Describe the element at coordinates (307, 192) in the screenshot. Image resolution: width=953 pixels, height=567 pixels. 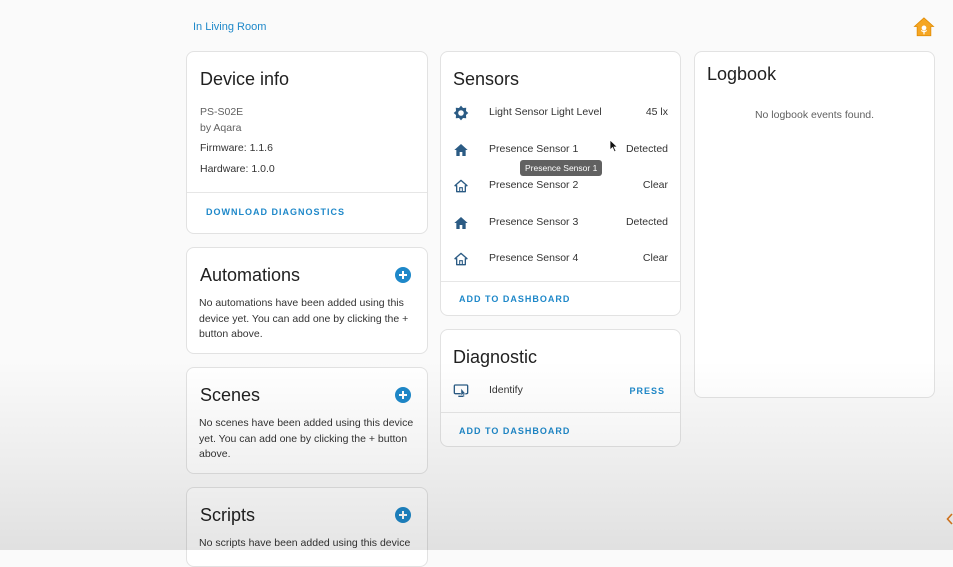
I see `device-info-divider` at that location.